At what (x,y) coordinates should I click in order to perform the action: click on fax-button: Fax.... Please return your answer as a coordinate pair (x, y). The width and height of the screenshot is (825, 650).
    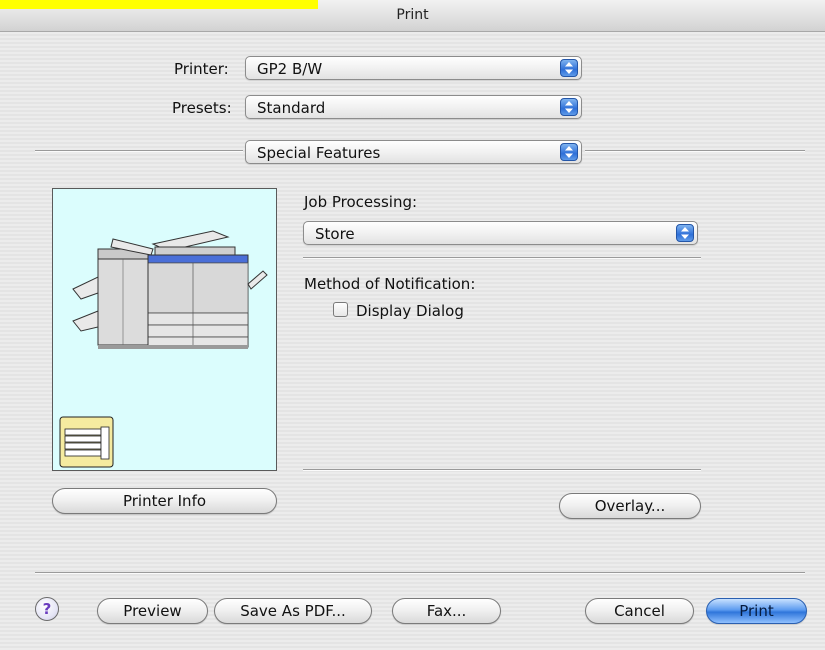
    Looking at the image, I should click on (446, 611).